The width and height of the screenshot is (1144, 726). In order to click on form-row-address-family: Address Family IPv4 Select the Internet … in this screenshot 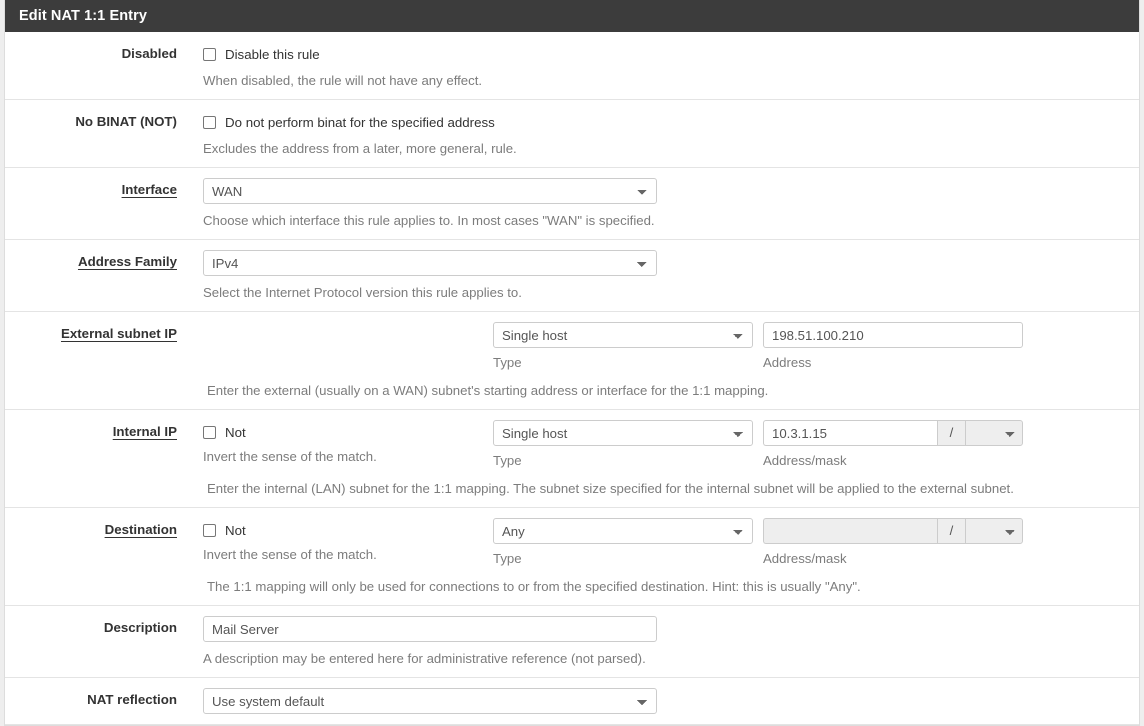, I will do `click(572, 276)`.